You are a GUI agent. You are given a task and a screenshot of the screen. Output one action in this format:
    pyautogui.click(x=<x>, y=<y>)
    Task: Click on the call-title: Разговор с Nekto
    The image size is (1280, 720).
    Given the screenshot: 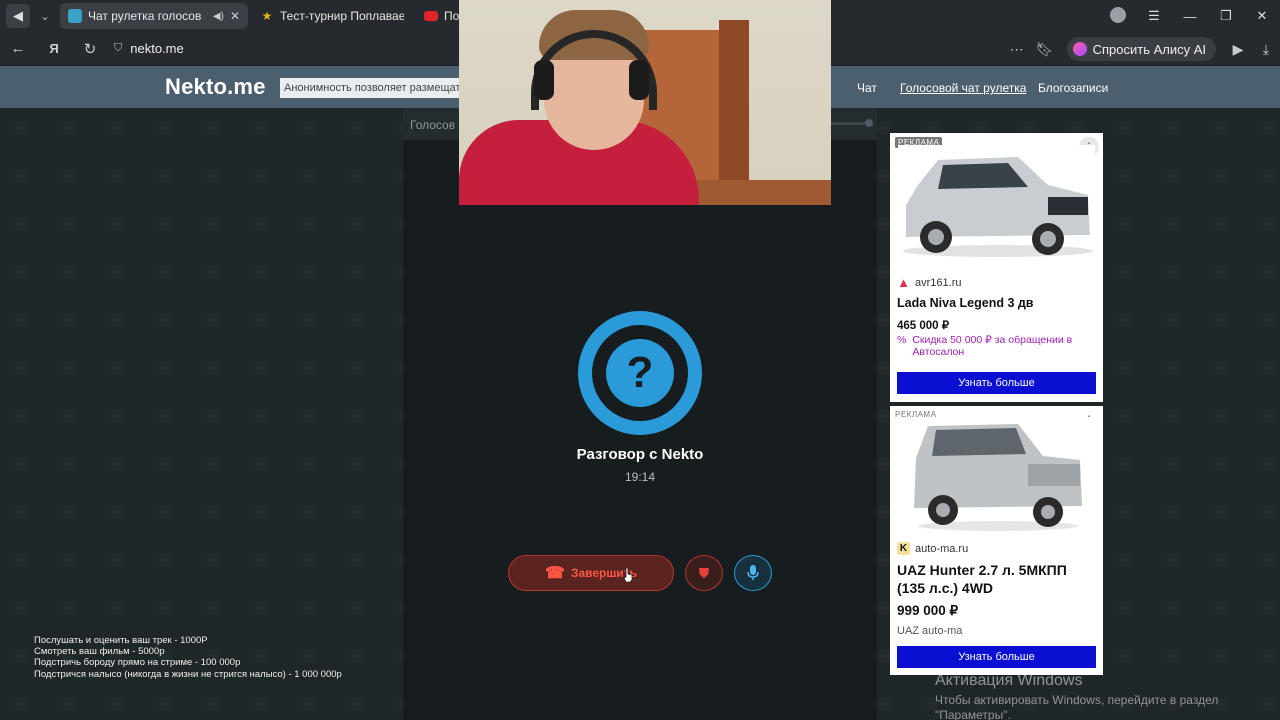 What is the action you would take?
    pyautogui.click(x=640, y=454)
    